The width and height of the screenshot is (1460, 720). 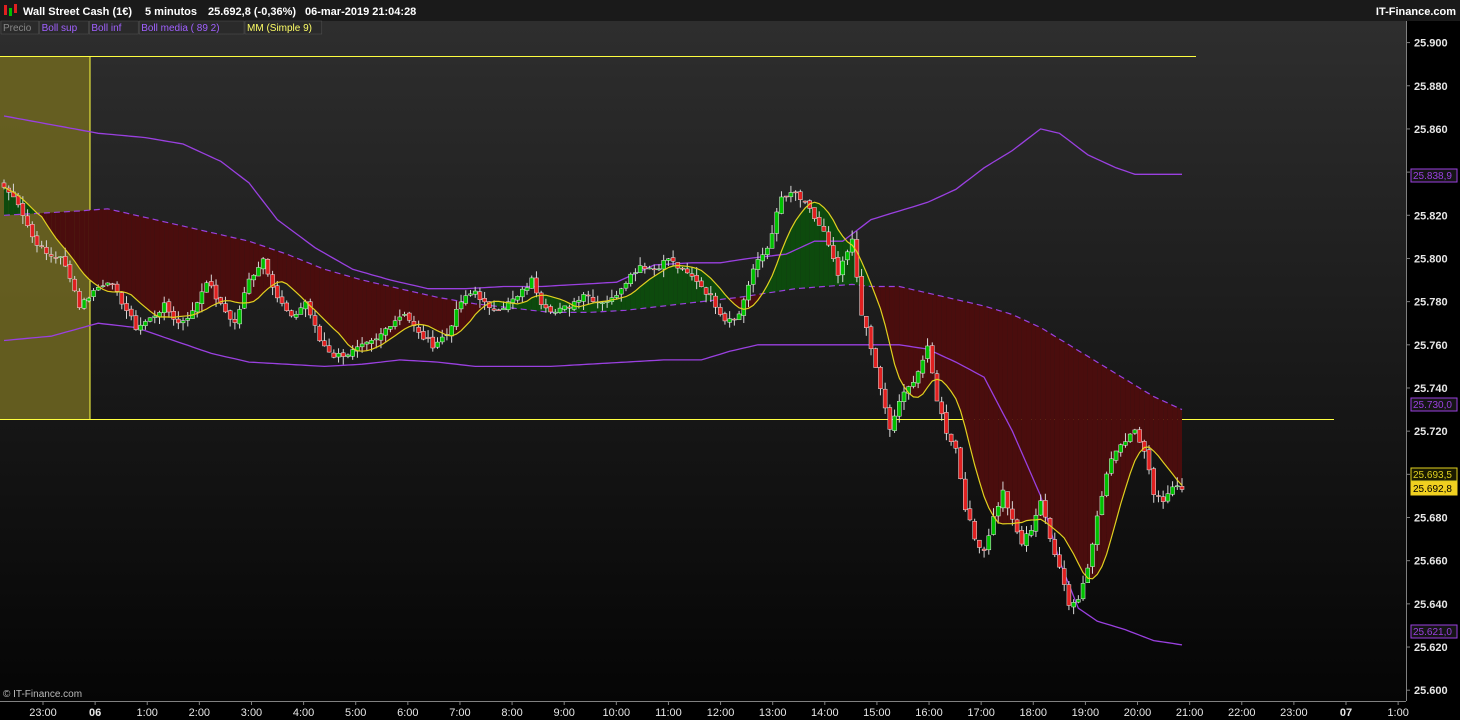 I want to click on x-tick-label: 5:00, so click(x=355, y=713).